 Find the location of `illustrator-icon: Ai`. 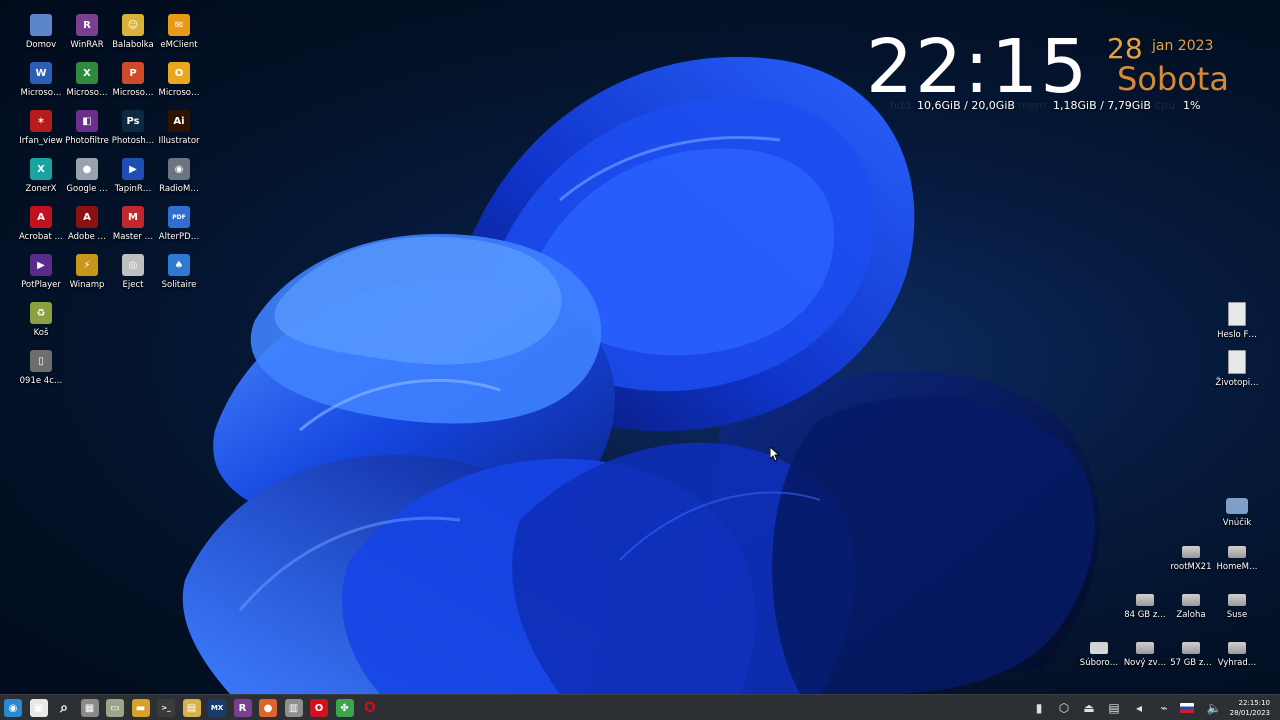

illustrator-icon: Ai is located at coordinates (179, 121).